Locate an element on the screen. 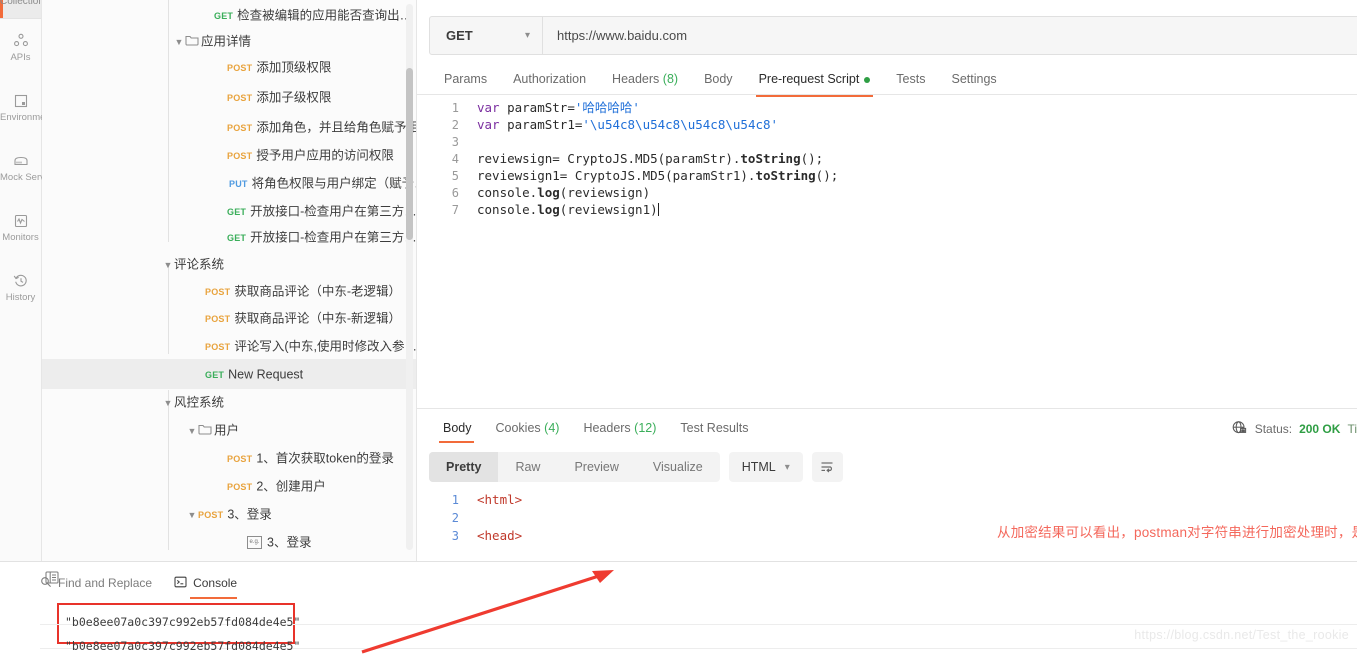  response-tab-count: (4) is located at coordinates (552, 428).